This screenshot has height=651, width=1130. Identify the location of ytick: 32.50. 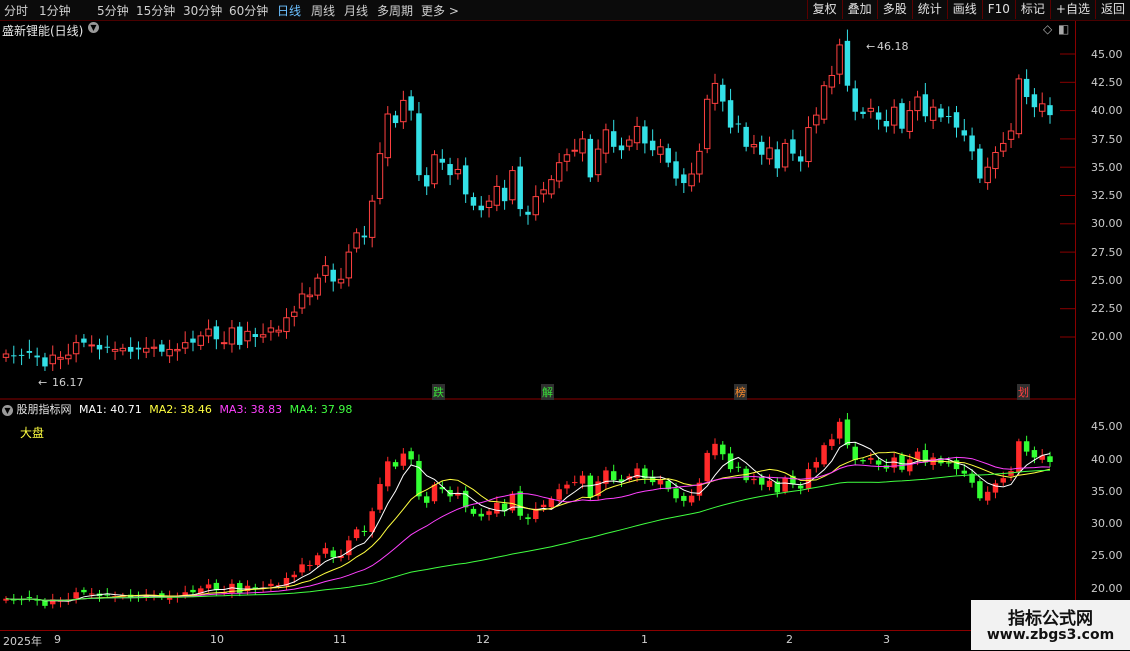
(1107, 195).